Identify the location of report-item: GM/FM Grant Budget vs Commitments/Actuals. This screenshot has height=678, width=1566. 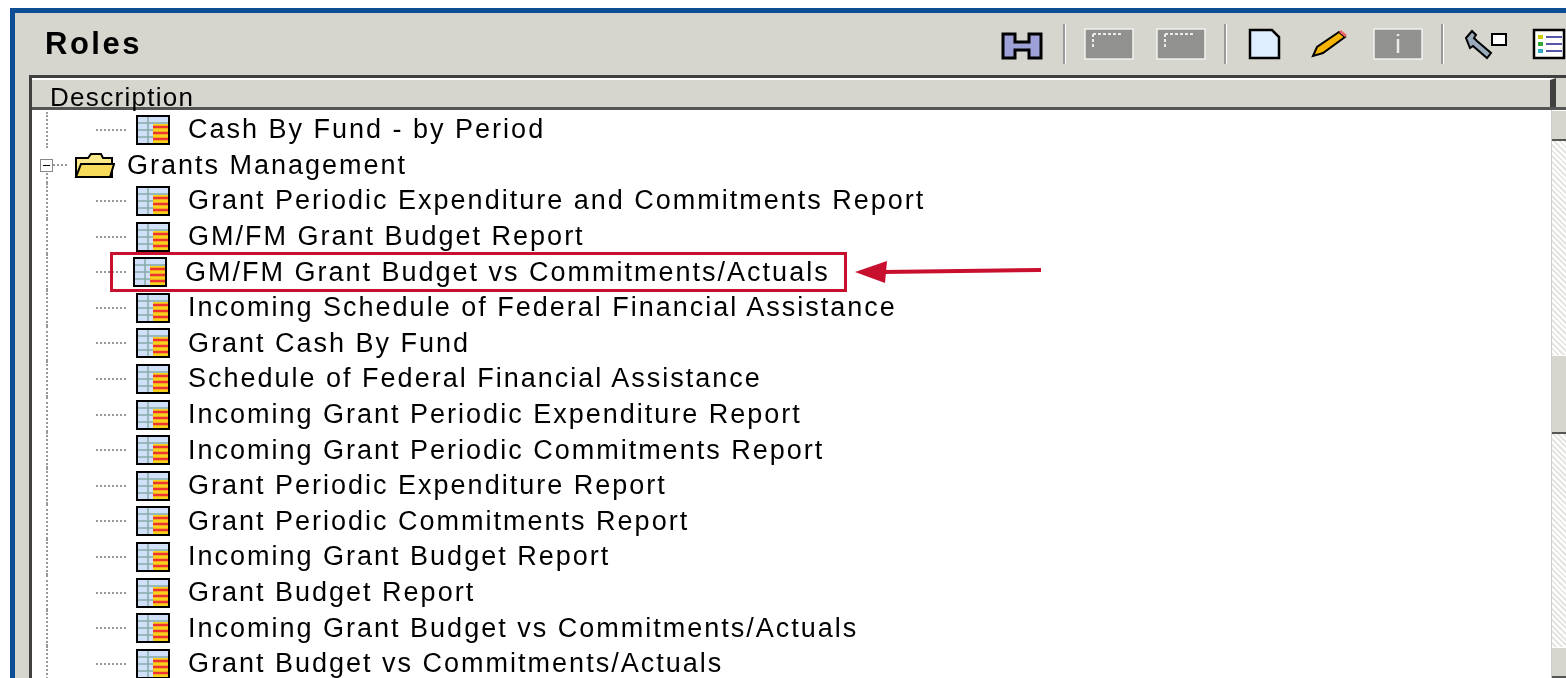
(507, 272).